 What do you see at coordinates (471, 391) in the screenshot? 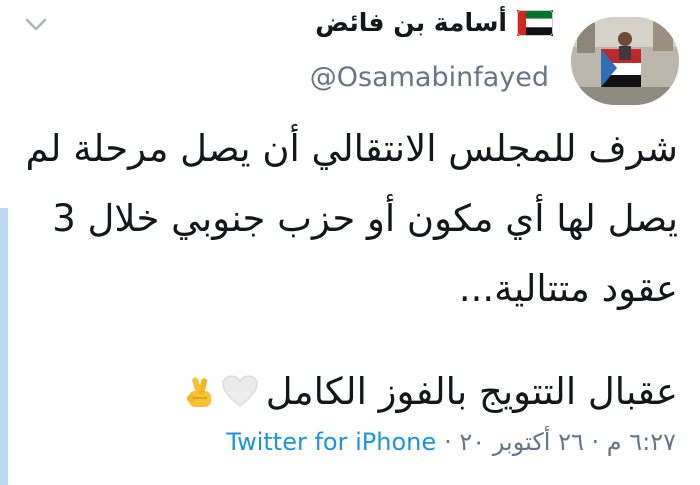
I see `tweet-text-line-4-text: عقبال التتويج بالفوز الكامل` at bounding box center [471, 391].